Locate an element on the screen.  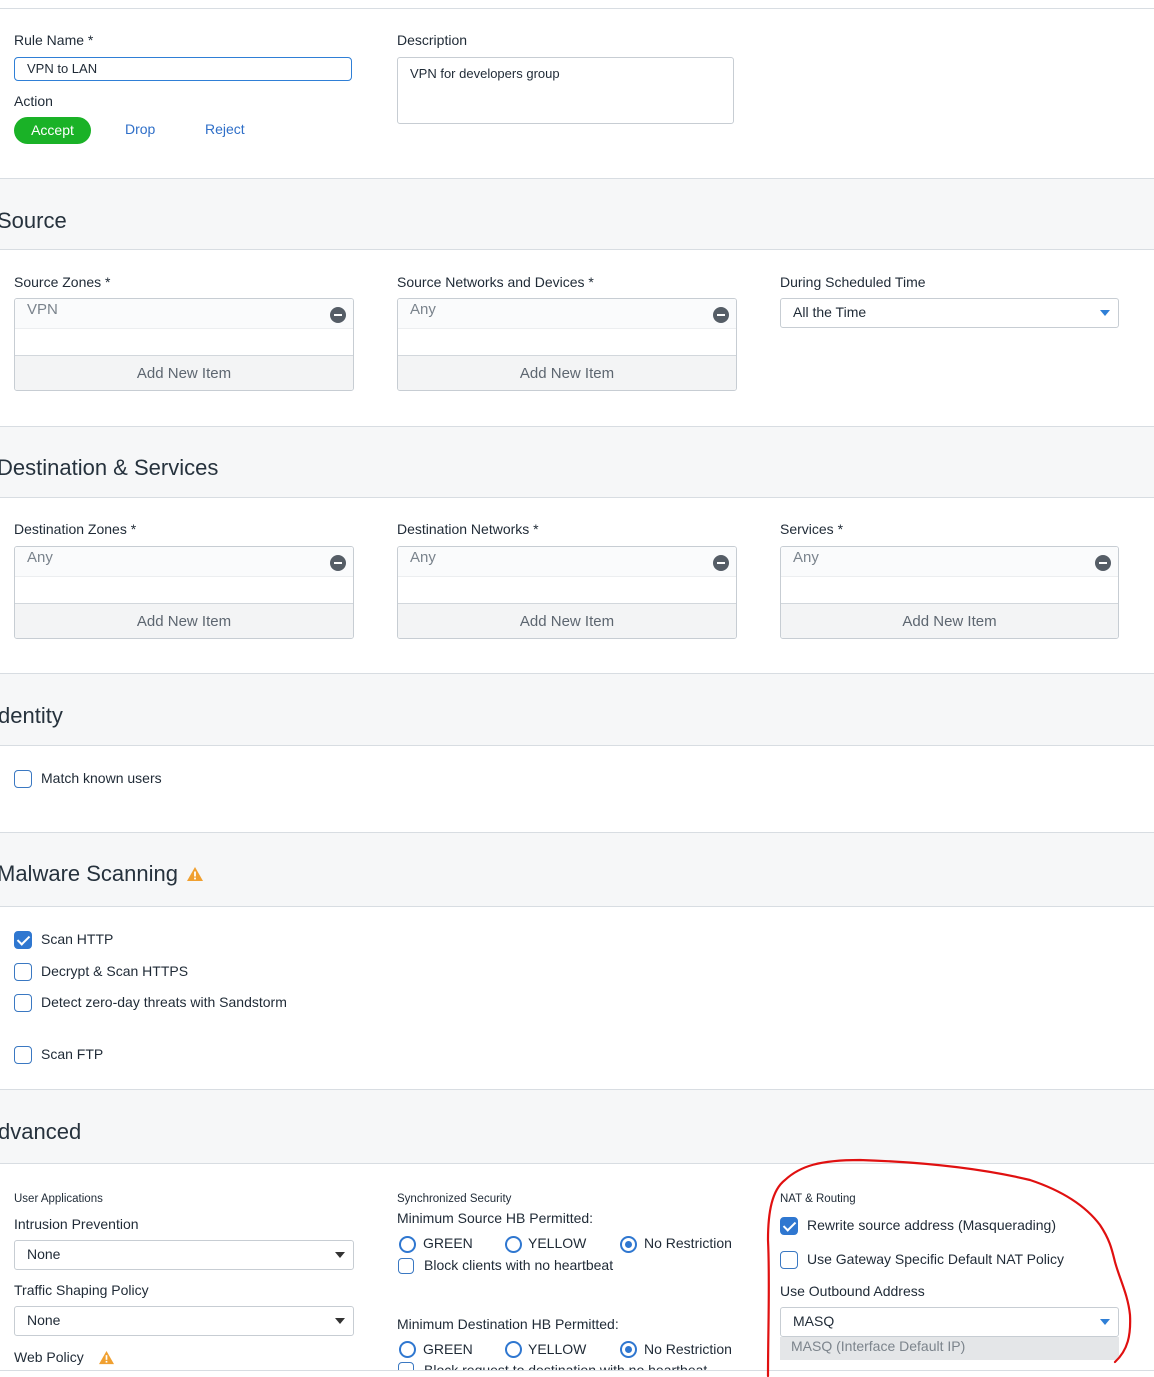
red-annotation-circle is located at coordinates (949, 1267).